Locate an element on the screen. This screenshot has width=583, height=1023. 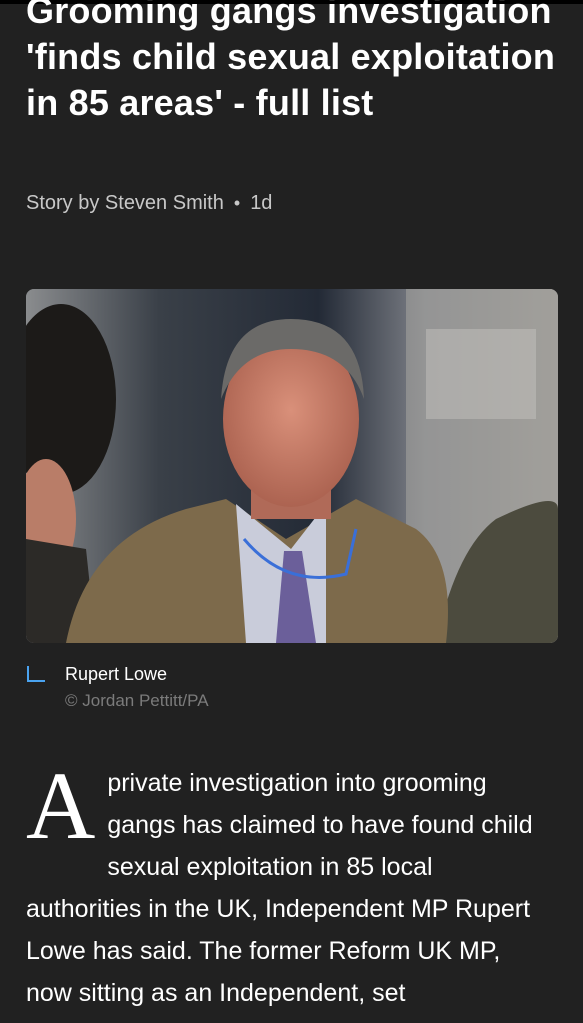
byline: Story by Steven Smith • 1d is located at coordinates (149, 203).